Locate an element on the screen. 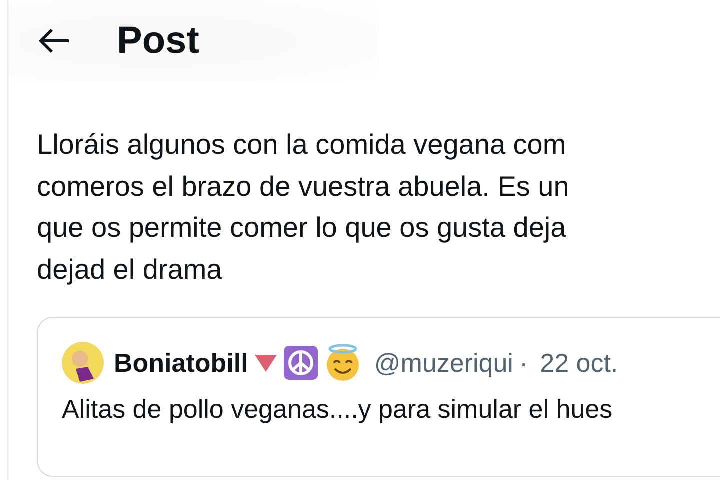  author-name: Boniatobill is located at coordinates (181, 363).